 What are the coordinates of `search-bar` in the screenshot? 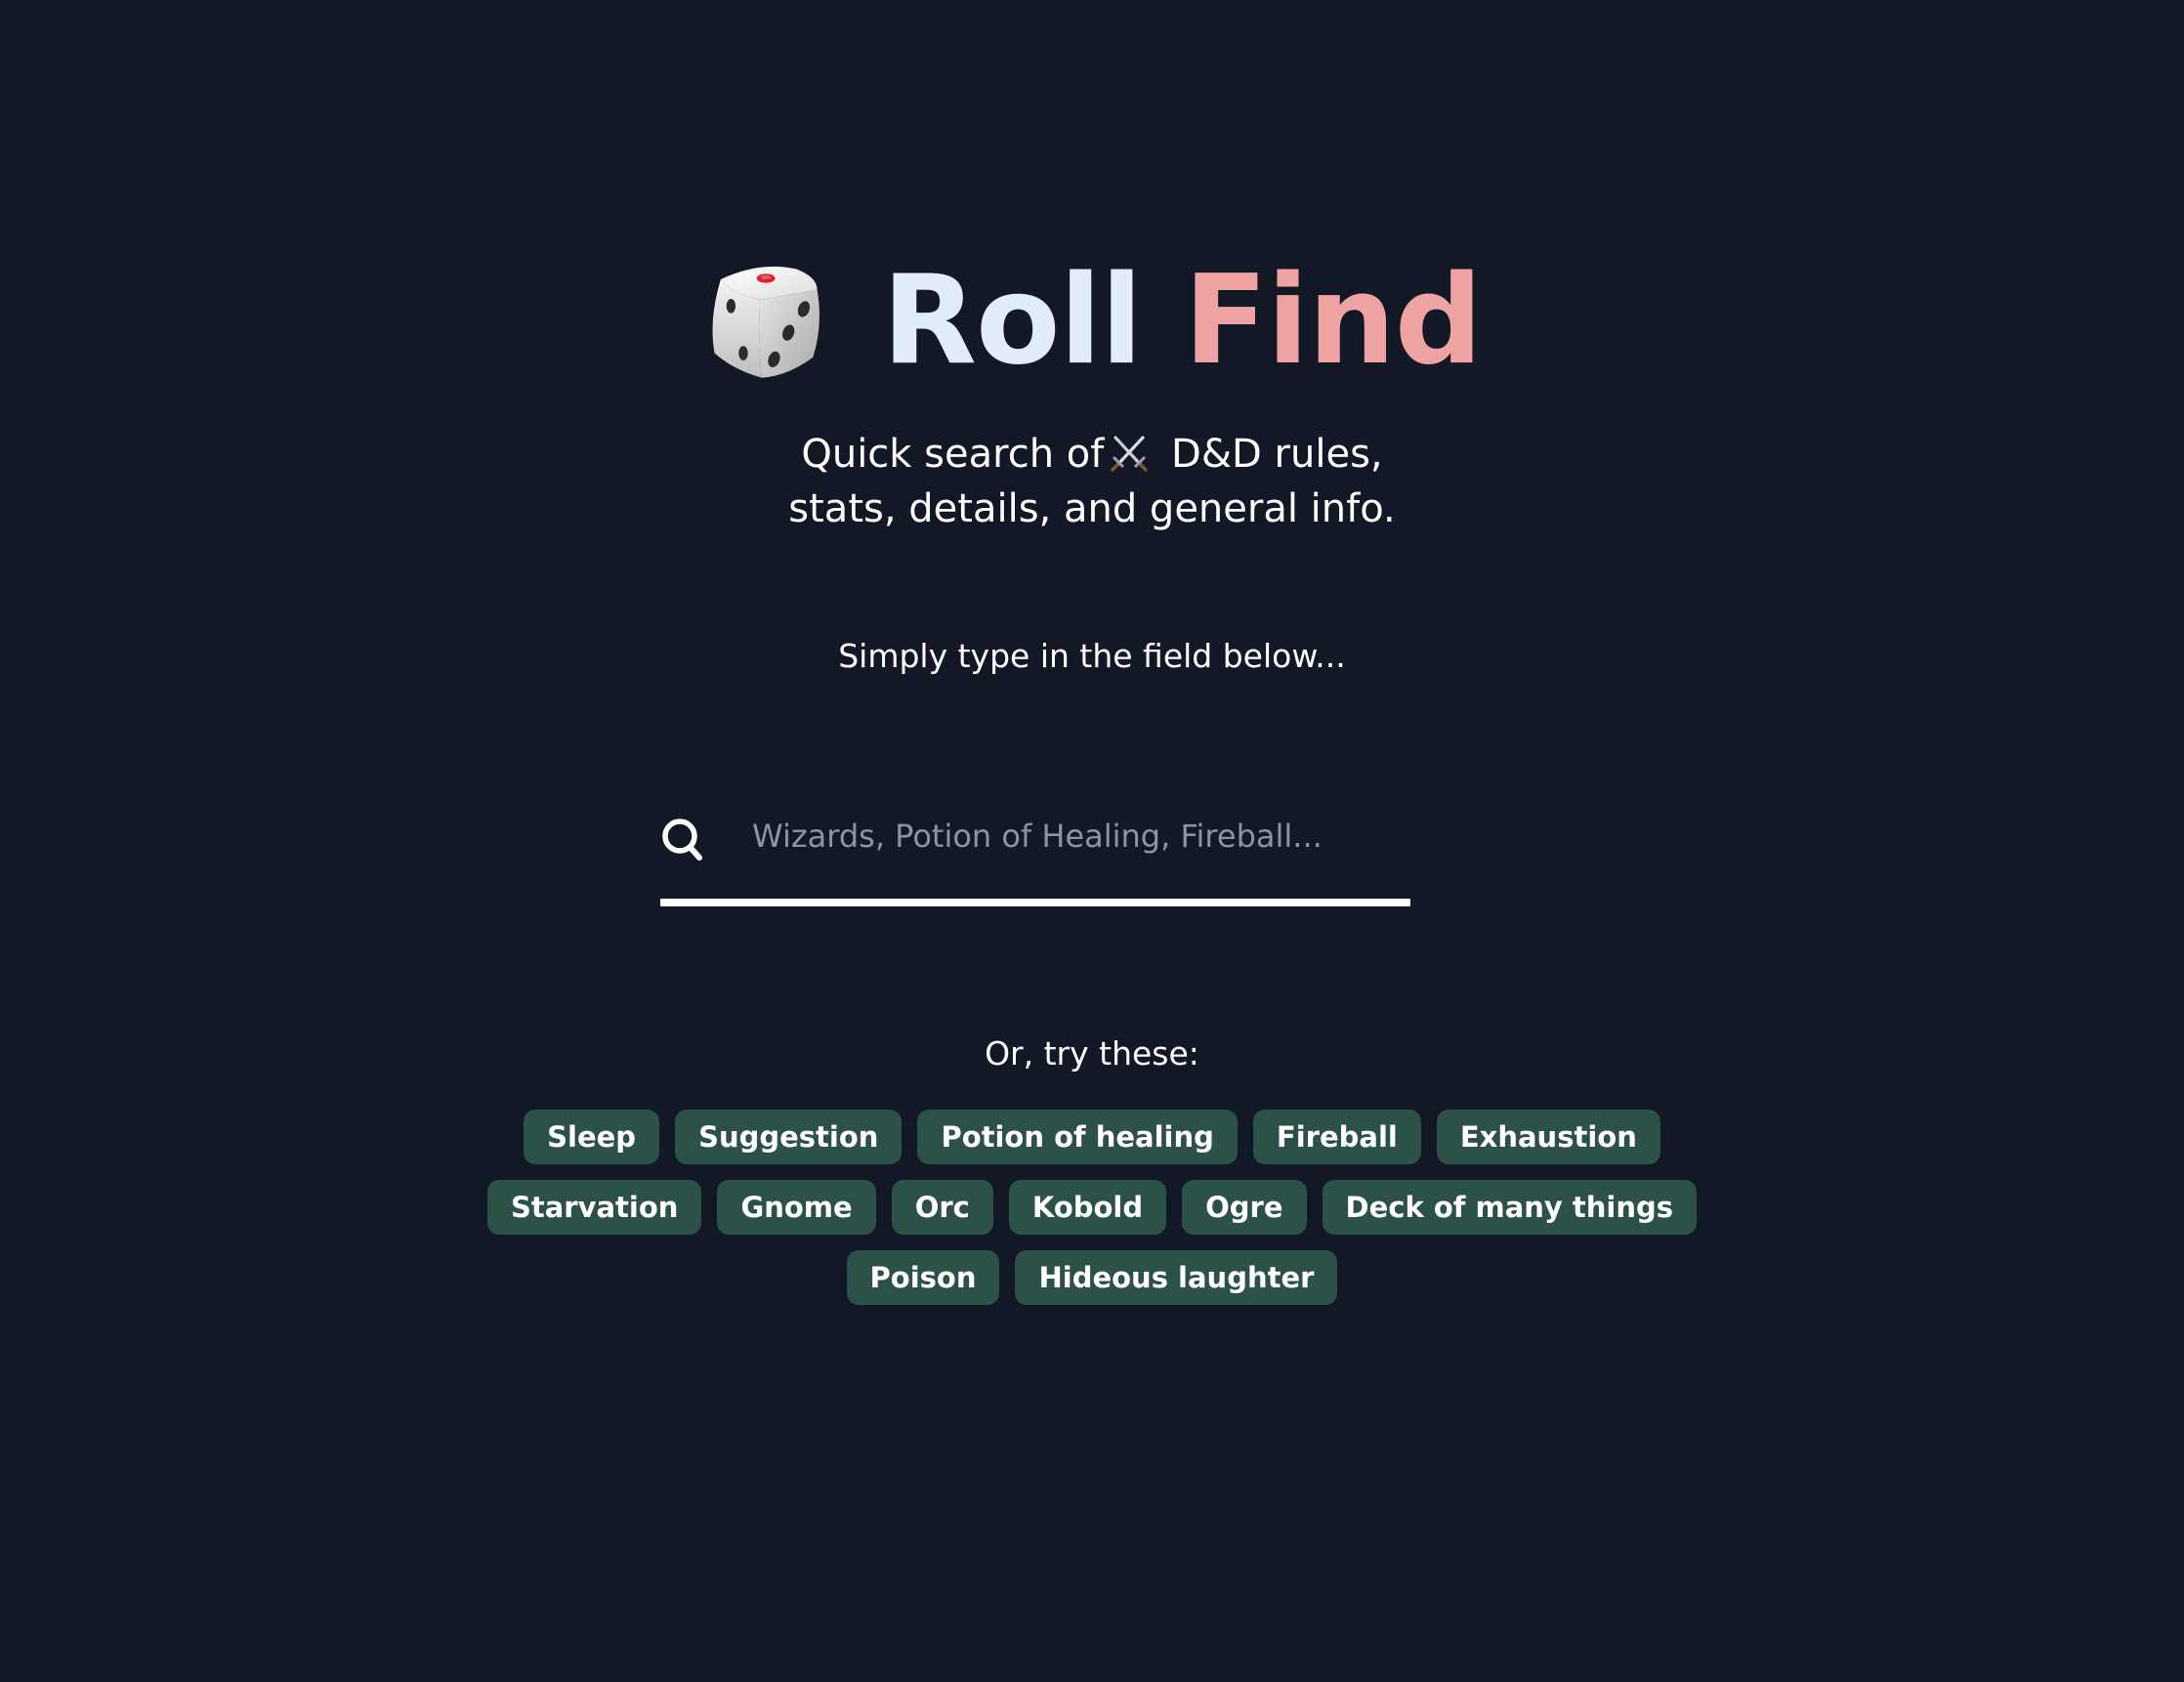 It's located at (1035, 843).